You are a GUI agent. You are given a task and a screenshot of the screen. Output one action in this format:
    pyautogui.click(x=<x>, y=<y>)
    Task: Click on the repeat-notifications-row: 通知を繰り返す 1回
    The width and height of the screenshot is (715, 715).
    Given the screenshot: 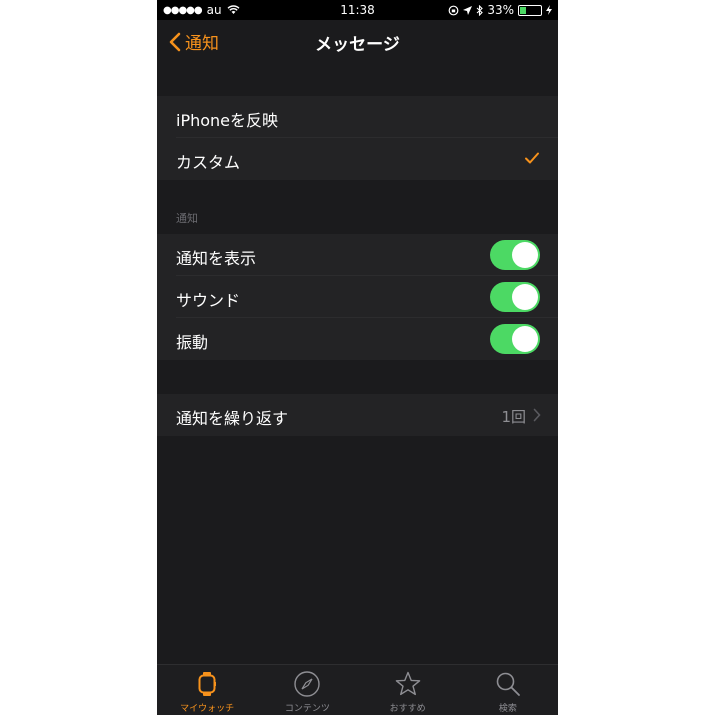 What is the action you would take?
    pyautogui.click(x=357, y=415)
    